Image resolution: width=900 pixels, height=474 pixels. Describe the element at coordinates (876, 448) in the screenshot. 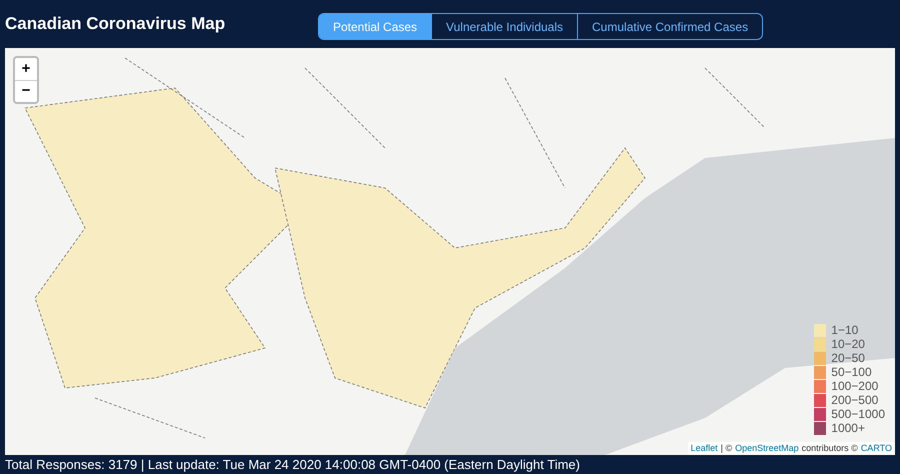

I see `attribution-link: CARTO` at that location.